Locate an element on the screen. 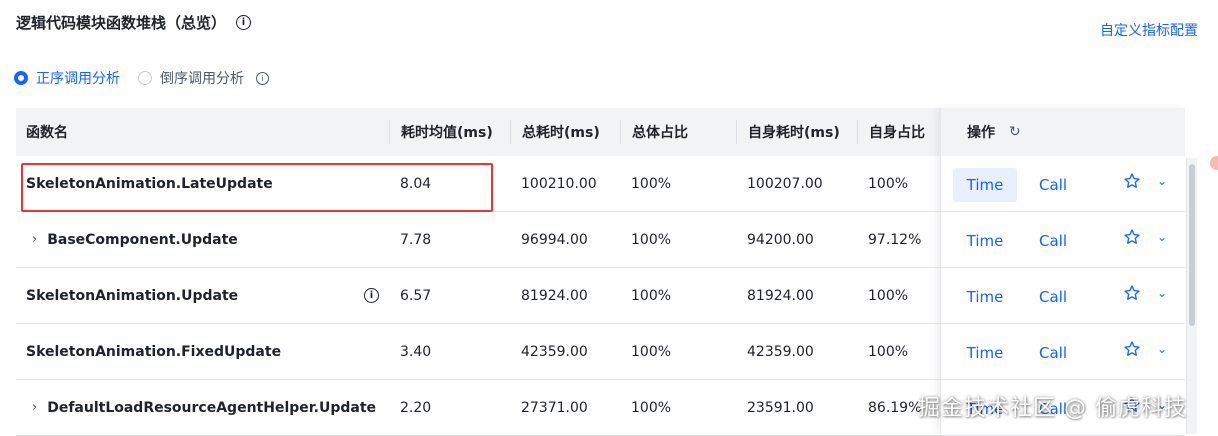 This screenshot has width=1218, height=436. function-name-text: BaseComponent.Update is located at coordinates (142, 239).